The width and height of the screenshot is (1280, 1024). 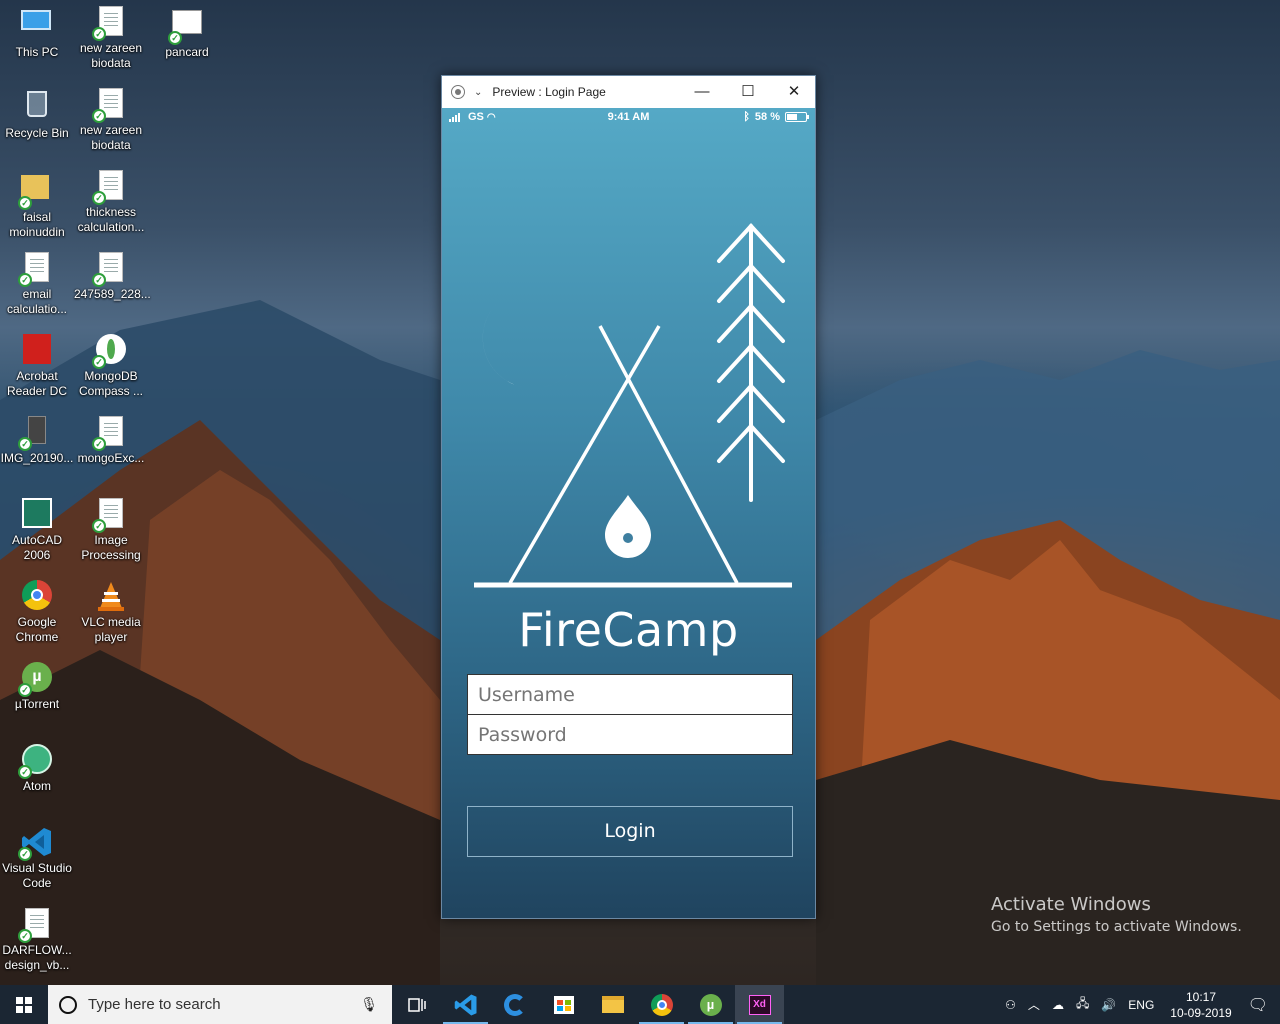 I want to click on minimize-button: —, so click(x=702, y=92).